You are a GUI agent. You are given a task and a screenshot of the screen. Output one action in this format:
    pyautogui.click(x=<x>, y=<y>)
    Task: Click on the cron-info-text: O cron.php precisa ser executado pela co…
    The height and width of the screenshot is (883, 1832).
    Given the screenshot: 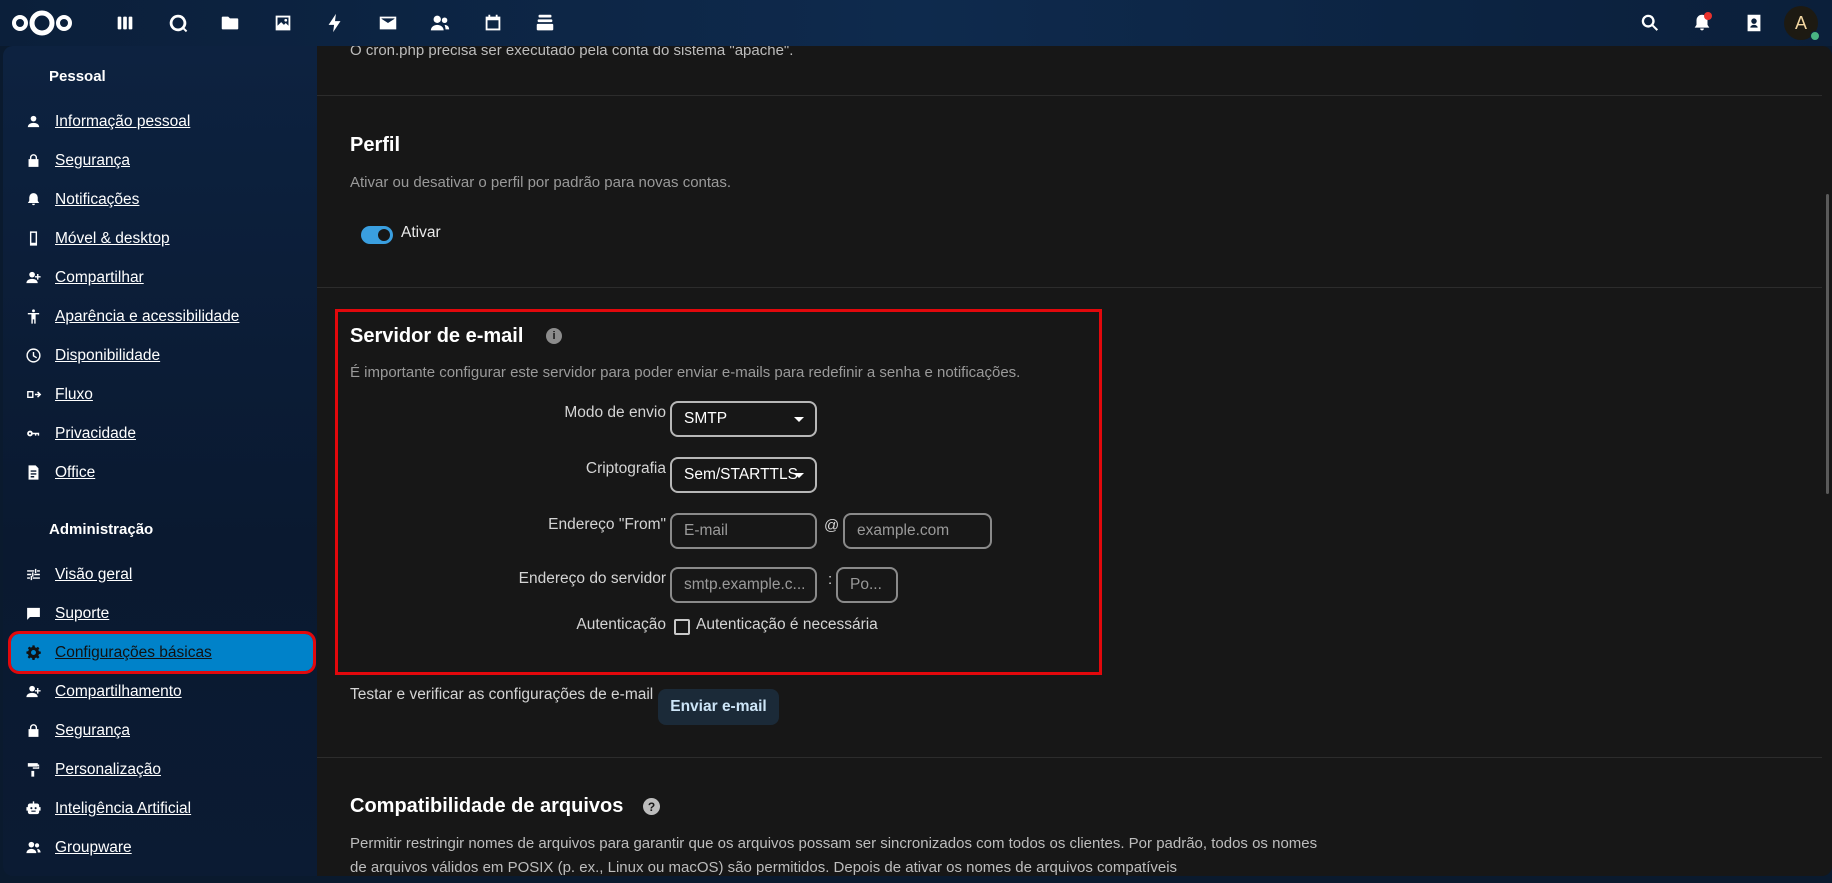 What is the action you would take?
    pyautogui.click(x=572, y=52)
    